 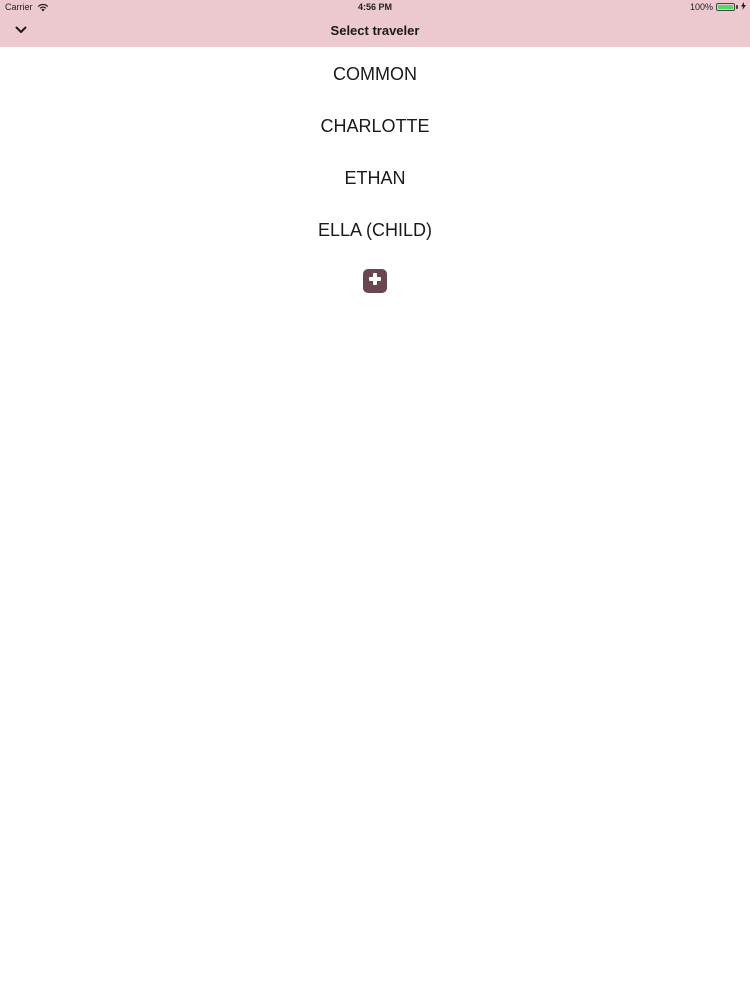 What do you see at coordinates (375, 125) in the screenshot?
I see `traveler-item-charlotte: CHARLOTTE` at bounding box center [375, 125].